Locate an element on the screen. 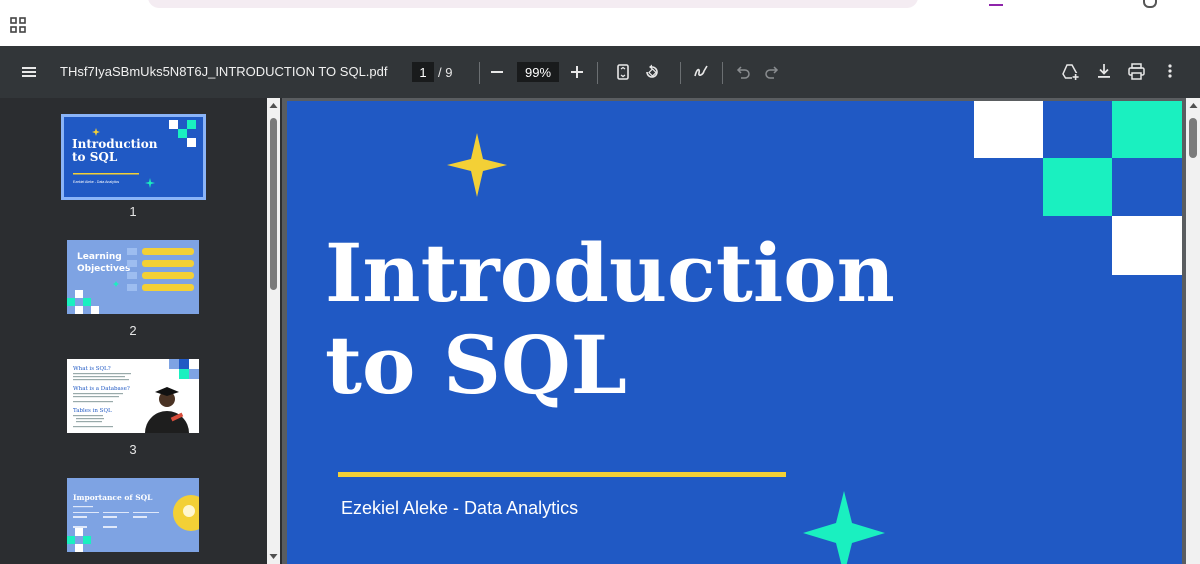 The width and height of the screenshot is (1200, 564). svg-text: Importance of SQL is located at coordinates (113, 497).